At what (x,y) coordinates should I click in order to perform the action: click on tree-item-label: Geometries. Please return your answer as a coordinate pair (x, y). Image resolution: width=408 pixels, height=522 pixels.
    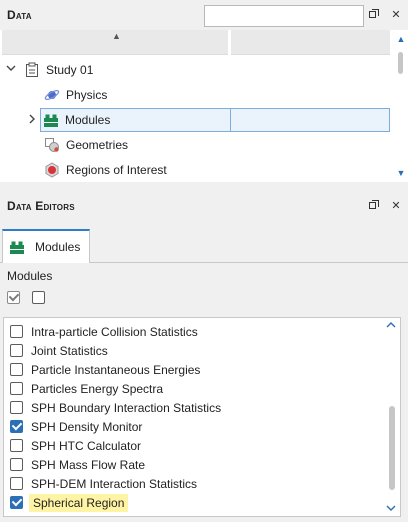
    Looking at the image, I should click on (97, 145).